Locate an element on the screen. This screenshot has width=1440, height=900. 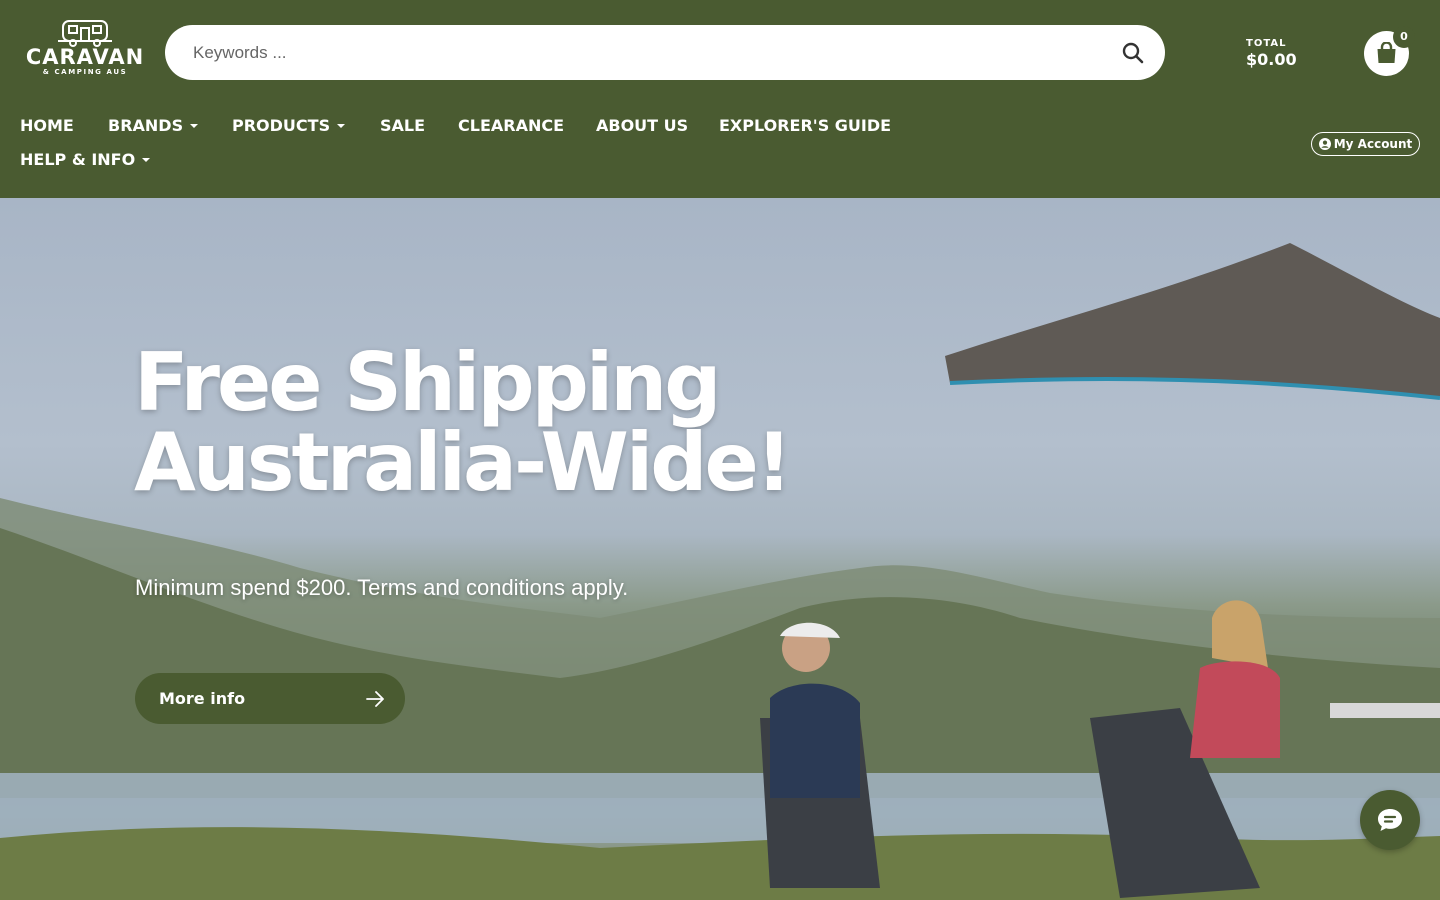
nav-item-products: PRODUCTS is located at coordinates (289, 126).